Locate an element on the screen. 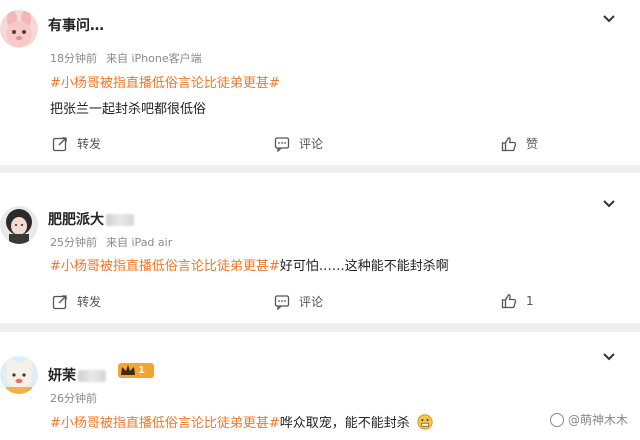  timestamp: 18分钟前 is located at coordinates (73, 58).